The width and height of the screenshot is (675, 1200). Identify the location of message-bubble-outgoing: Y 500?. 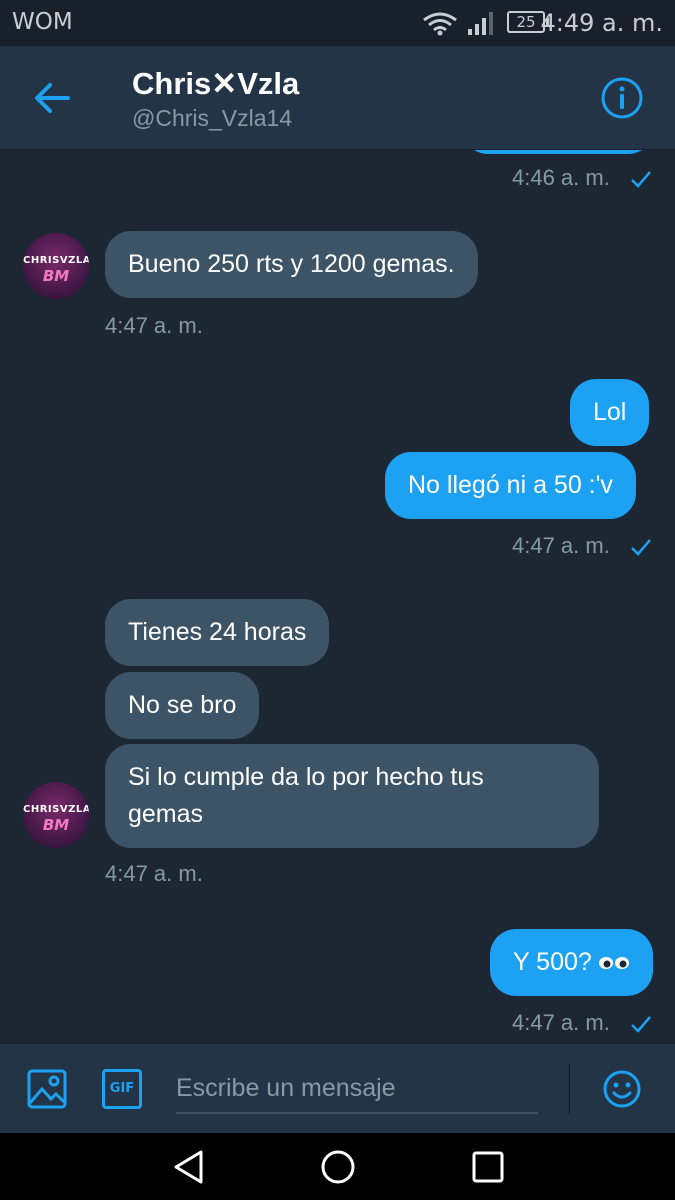
(571, 962).